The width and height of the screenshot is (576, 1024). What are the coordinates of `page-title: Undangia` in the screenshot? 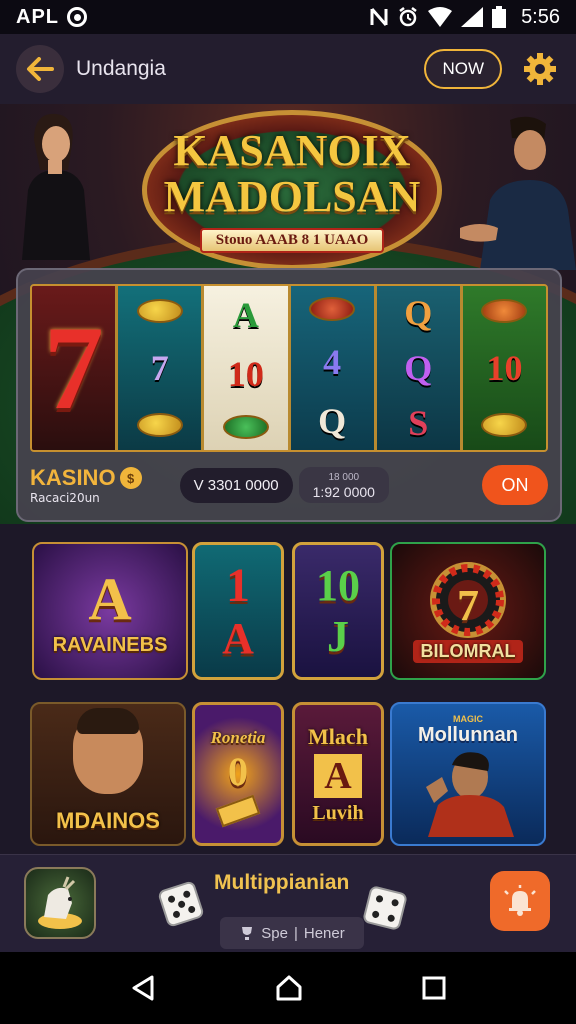 It's located at (121, 68).